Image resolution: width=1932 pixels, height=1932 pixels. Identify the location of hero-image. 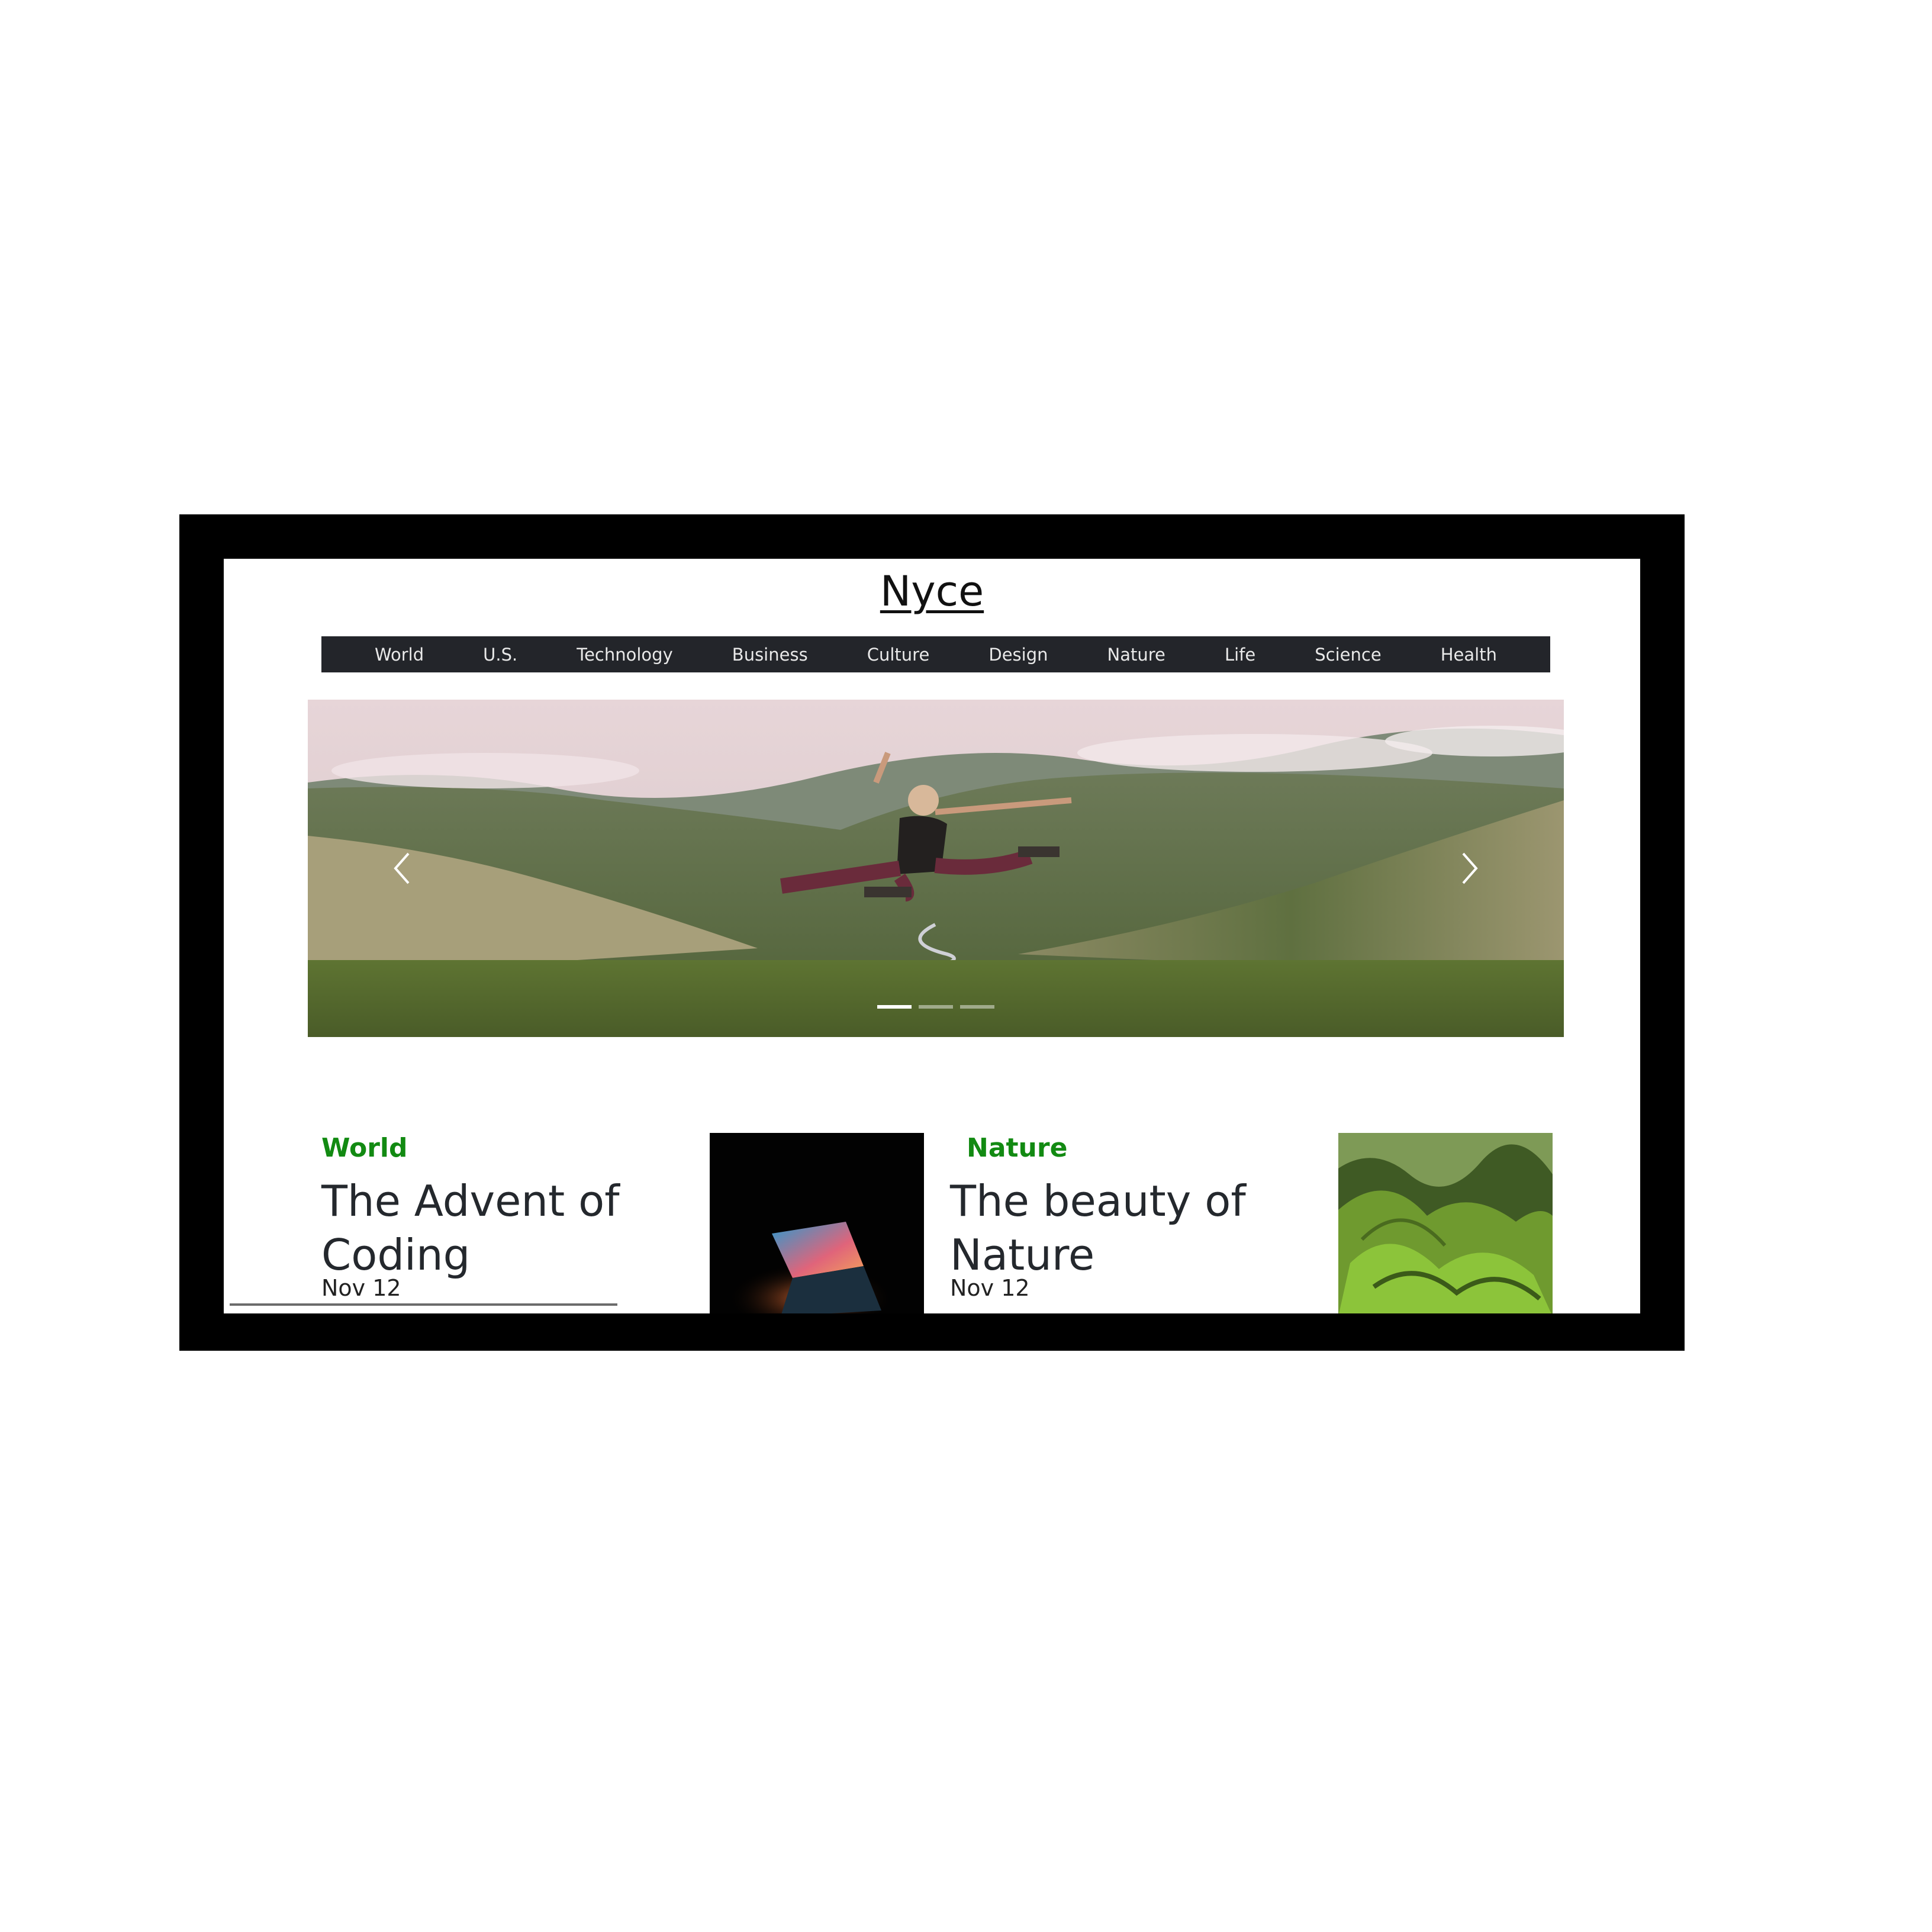
(936, 868).